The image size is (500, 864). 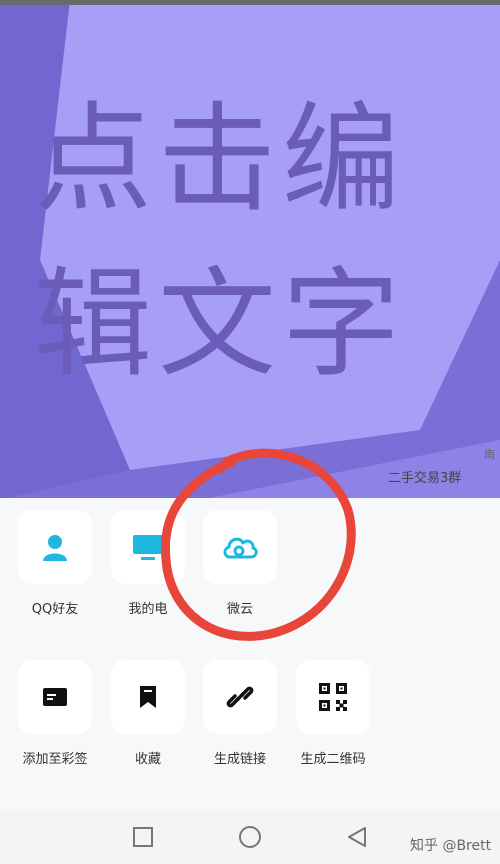 I want to click on share-add-tag-tile, so click(x=55, y=697).